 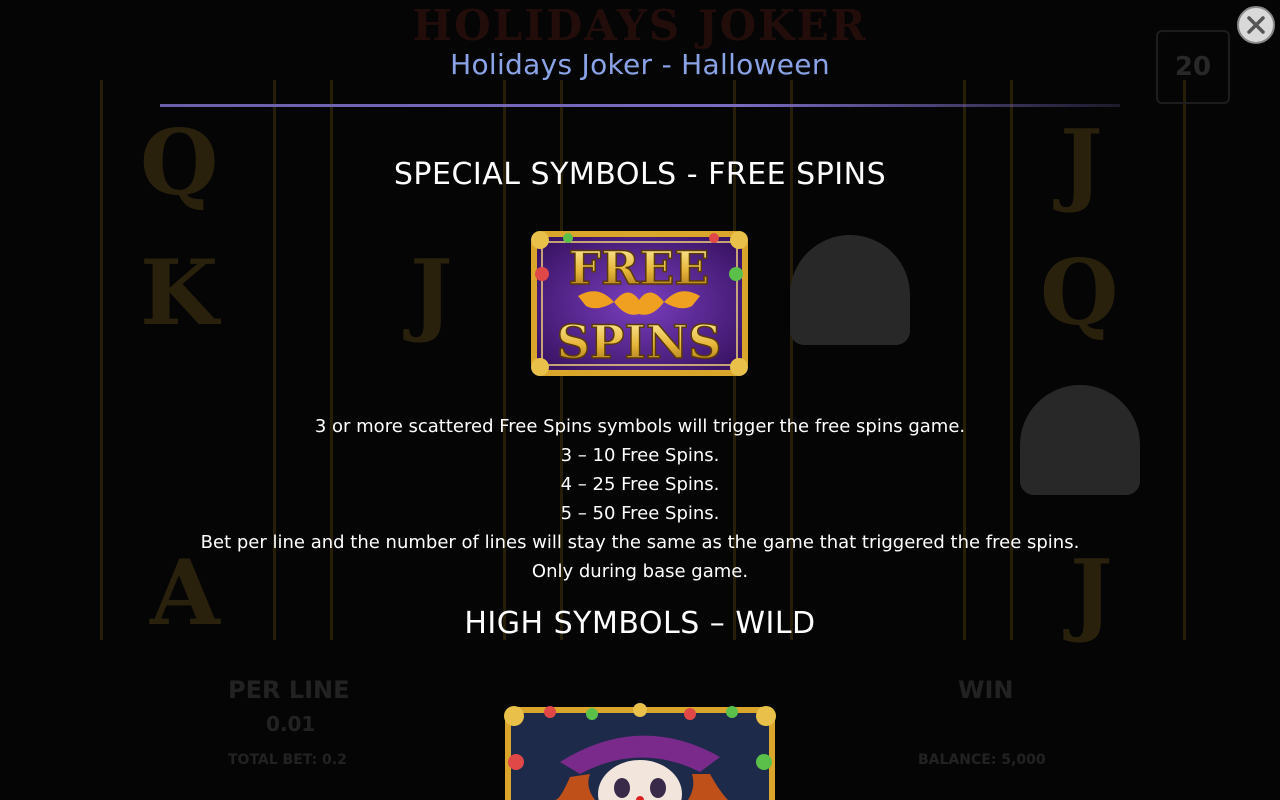 I want to click on description-line: 5 – 50 Free Spins., so click(x=640, y=513).